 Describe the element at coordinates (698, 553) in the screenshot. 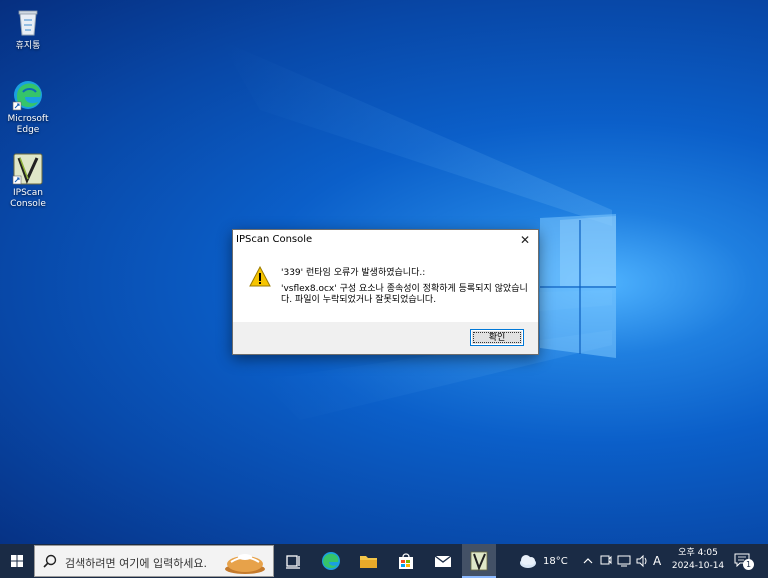

I see `clock-time: 오후 4:05` at that location.